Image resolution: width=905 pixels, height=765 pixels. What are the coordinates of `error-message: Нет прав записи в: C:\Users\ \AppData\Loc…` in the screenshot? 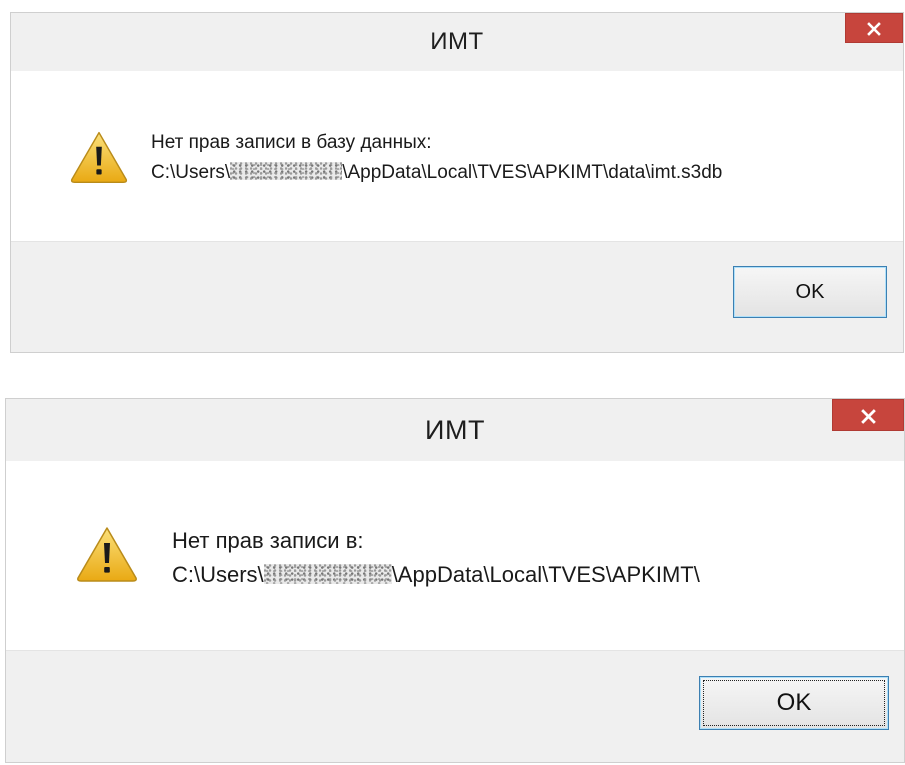 It's located at (436, 558).